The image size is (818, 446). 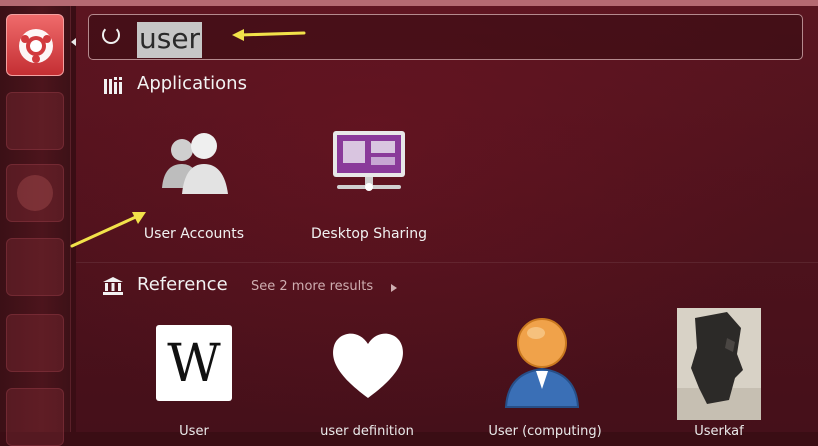 I want to click on statue-image, so click(x=719, y=364).